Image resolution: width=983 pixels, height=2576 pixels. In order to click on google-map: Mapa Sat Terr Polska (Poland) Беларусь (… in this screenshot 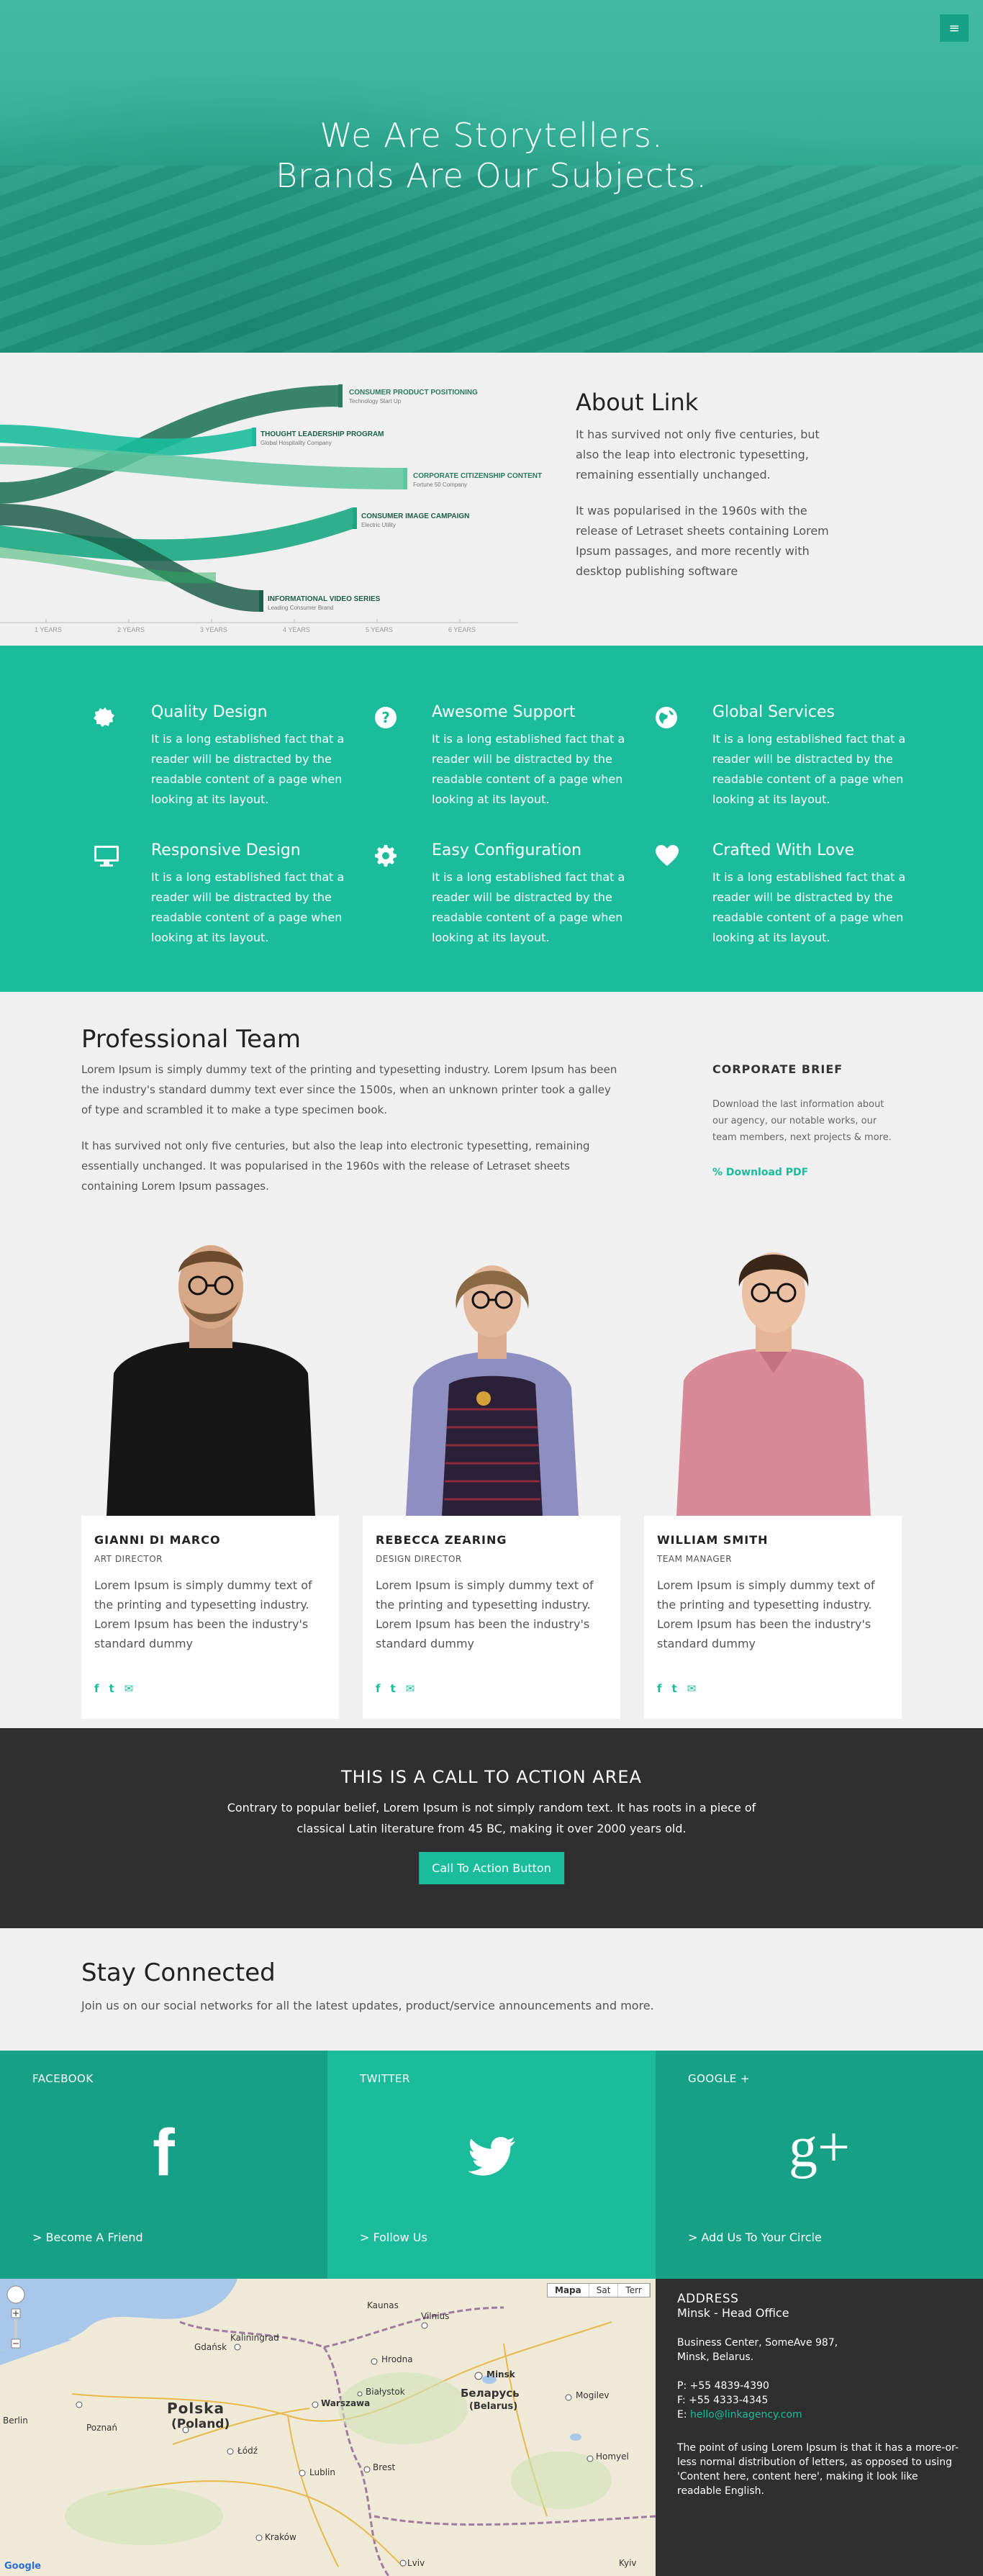, I will do `click(328, 2428)`.